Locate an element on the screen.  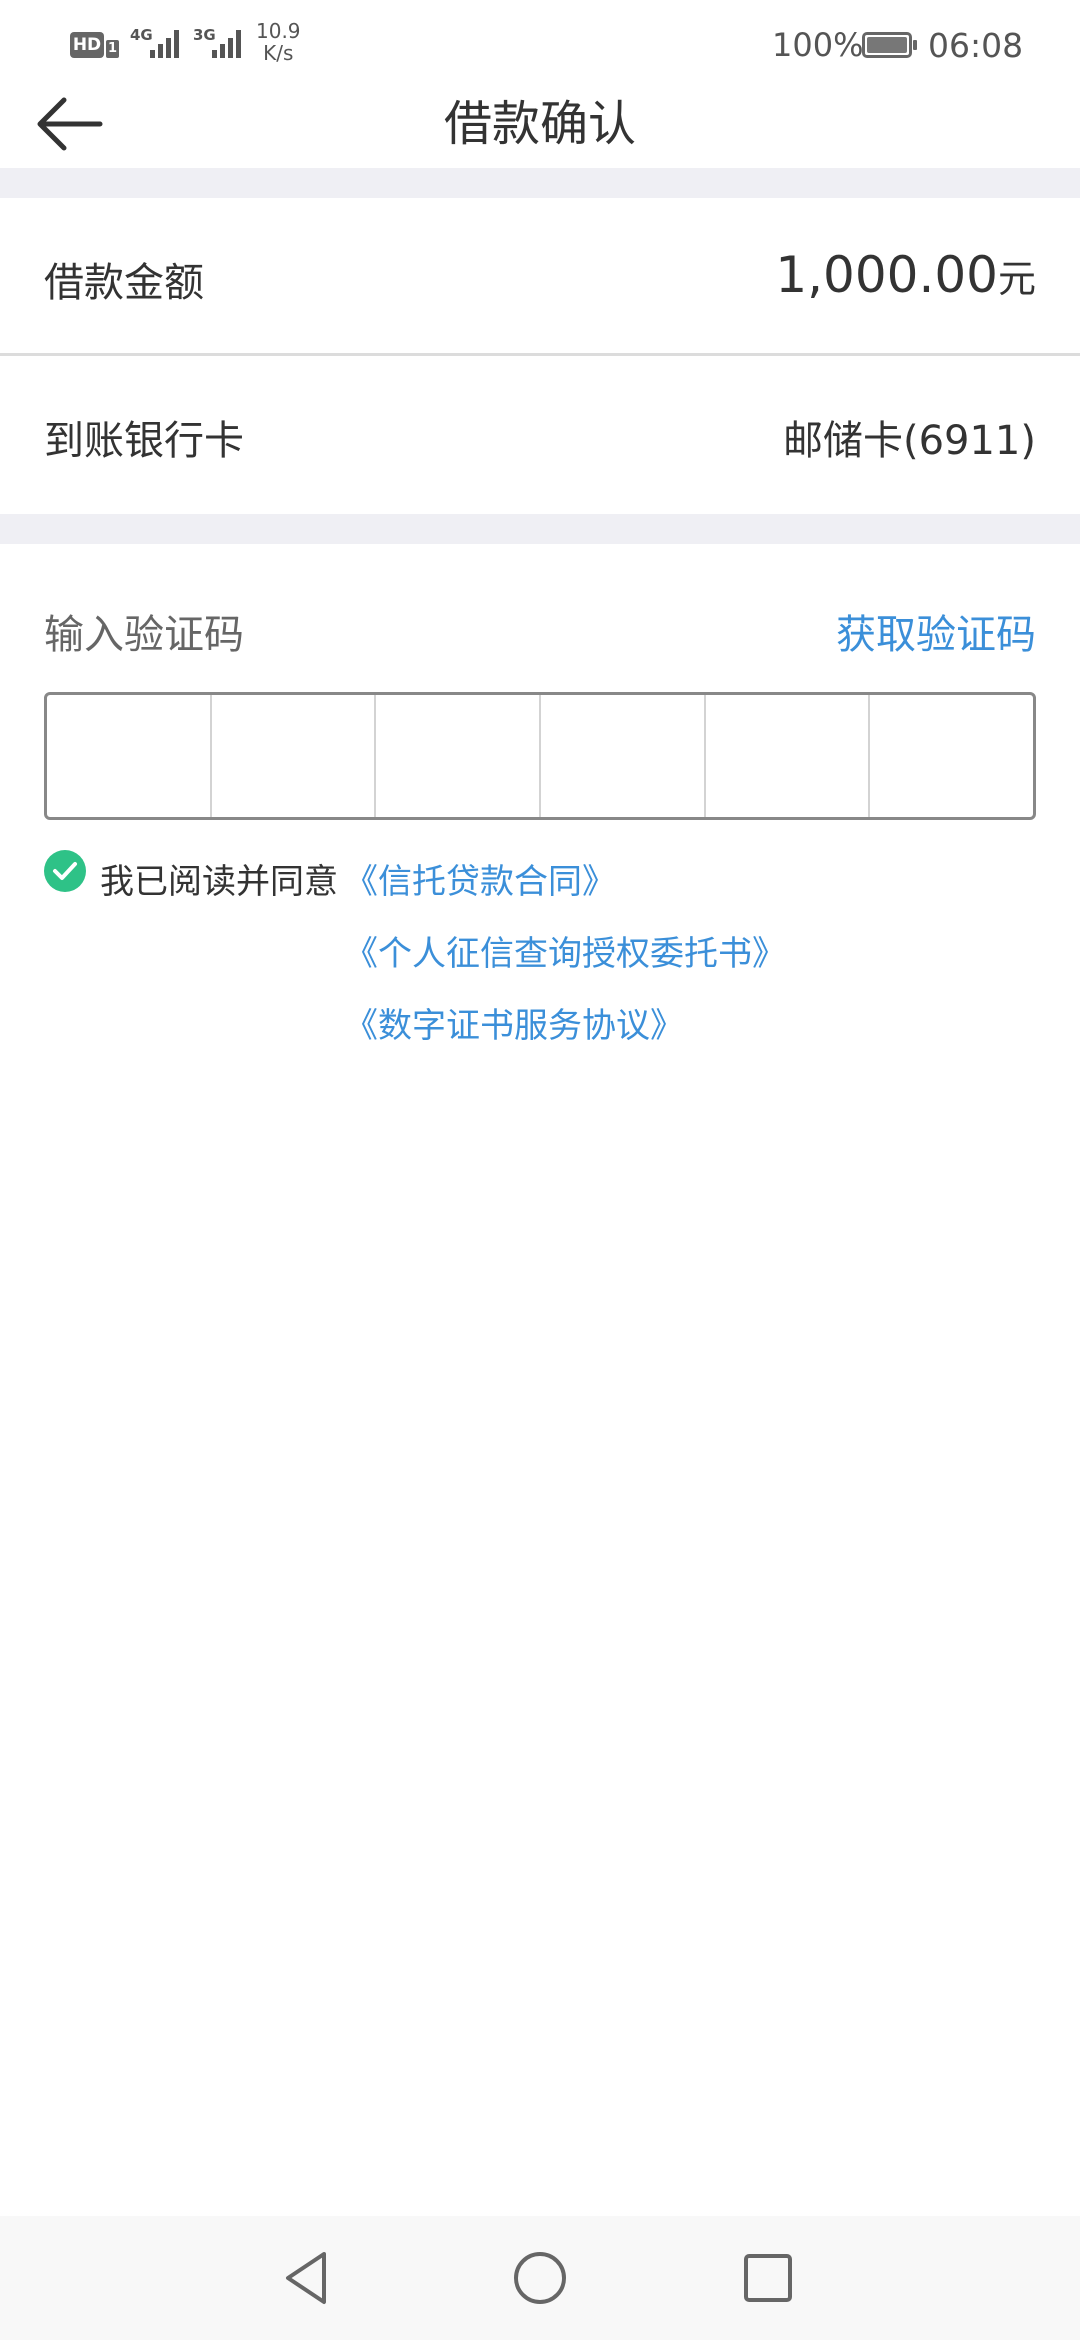
sim-badge: 1 is located at coordinates (112, 49).